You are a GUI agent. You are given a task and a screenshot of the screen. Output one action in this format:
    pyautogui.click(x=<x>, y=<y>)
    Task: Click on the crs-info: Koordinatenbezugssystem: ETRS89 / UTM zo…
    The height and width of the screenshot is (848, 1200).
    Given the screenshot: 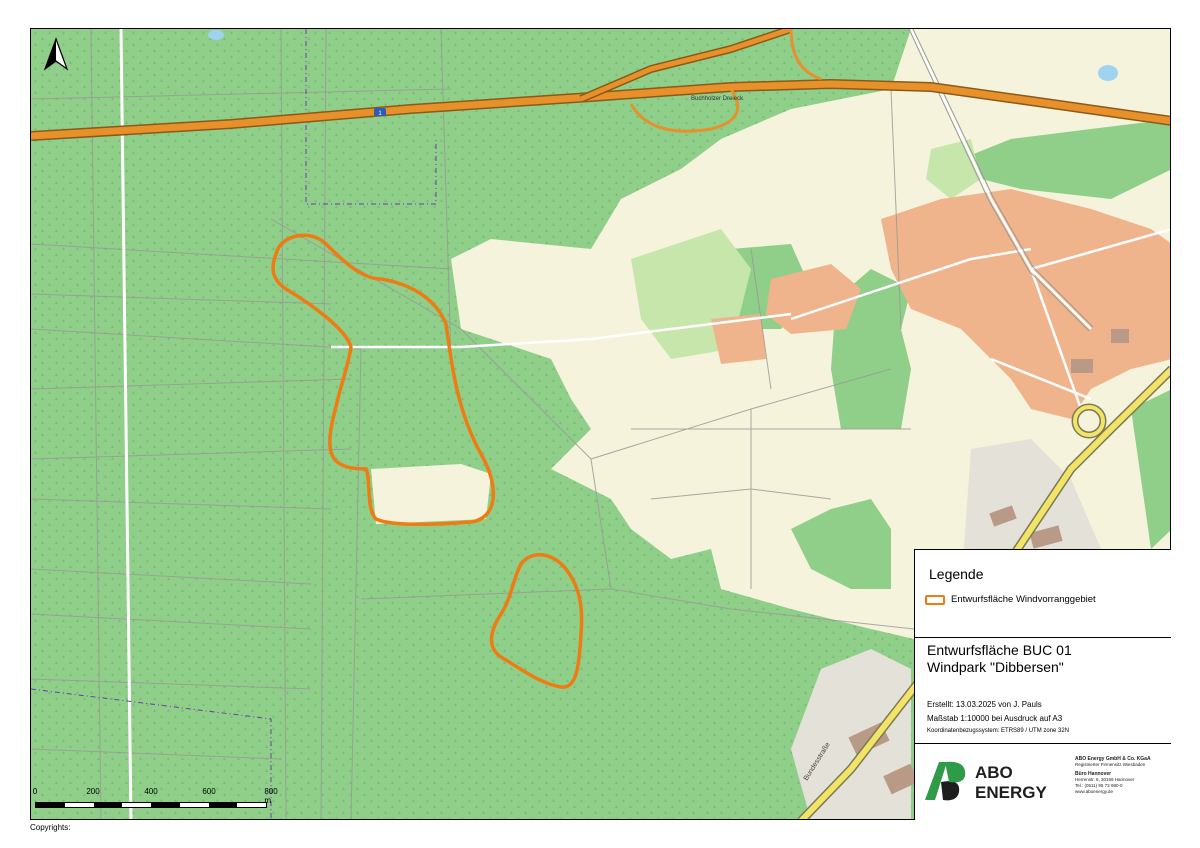 What is the action you would take?
    pyautogui.click(x=998, y=731)
    